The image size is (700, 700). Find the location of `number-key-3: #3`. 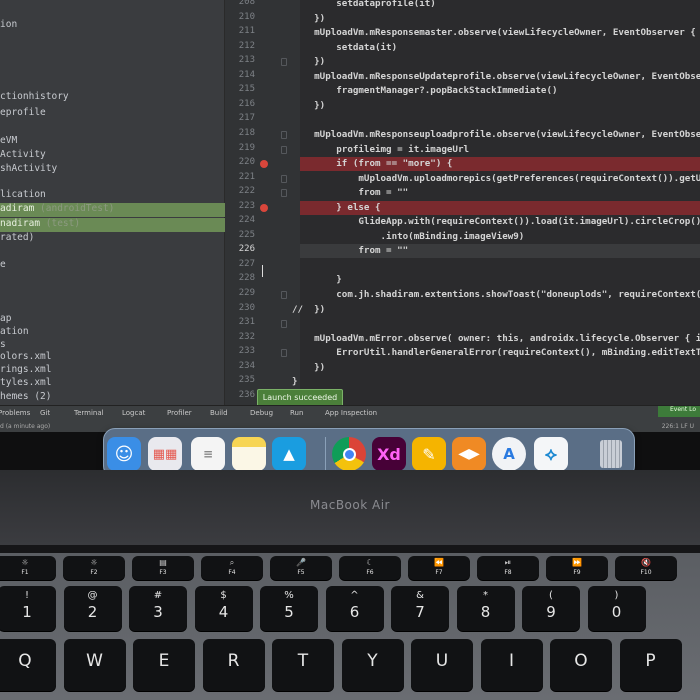

number-key-3: #3 is located at coordinates (158, 608).